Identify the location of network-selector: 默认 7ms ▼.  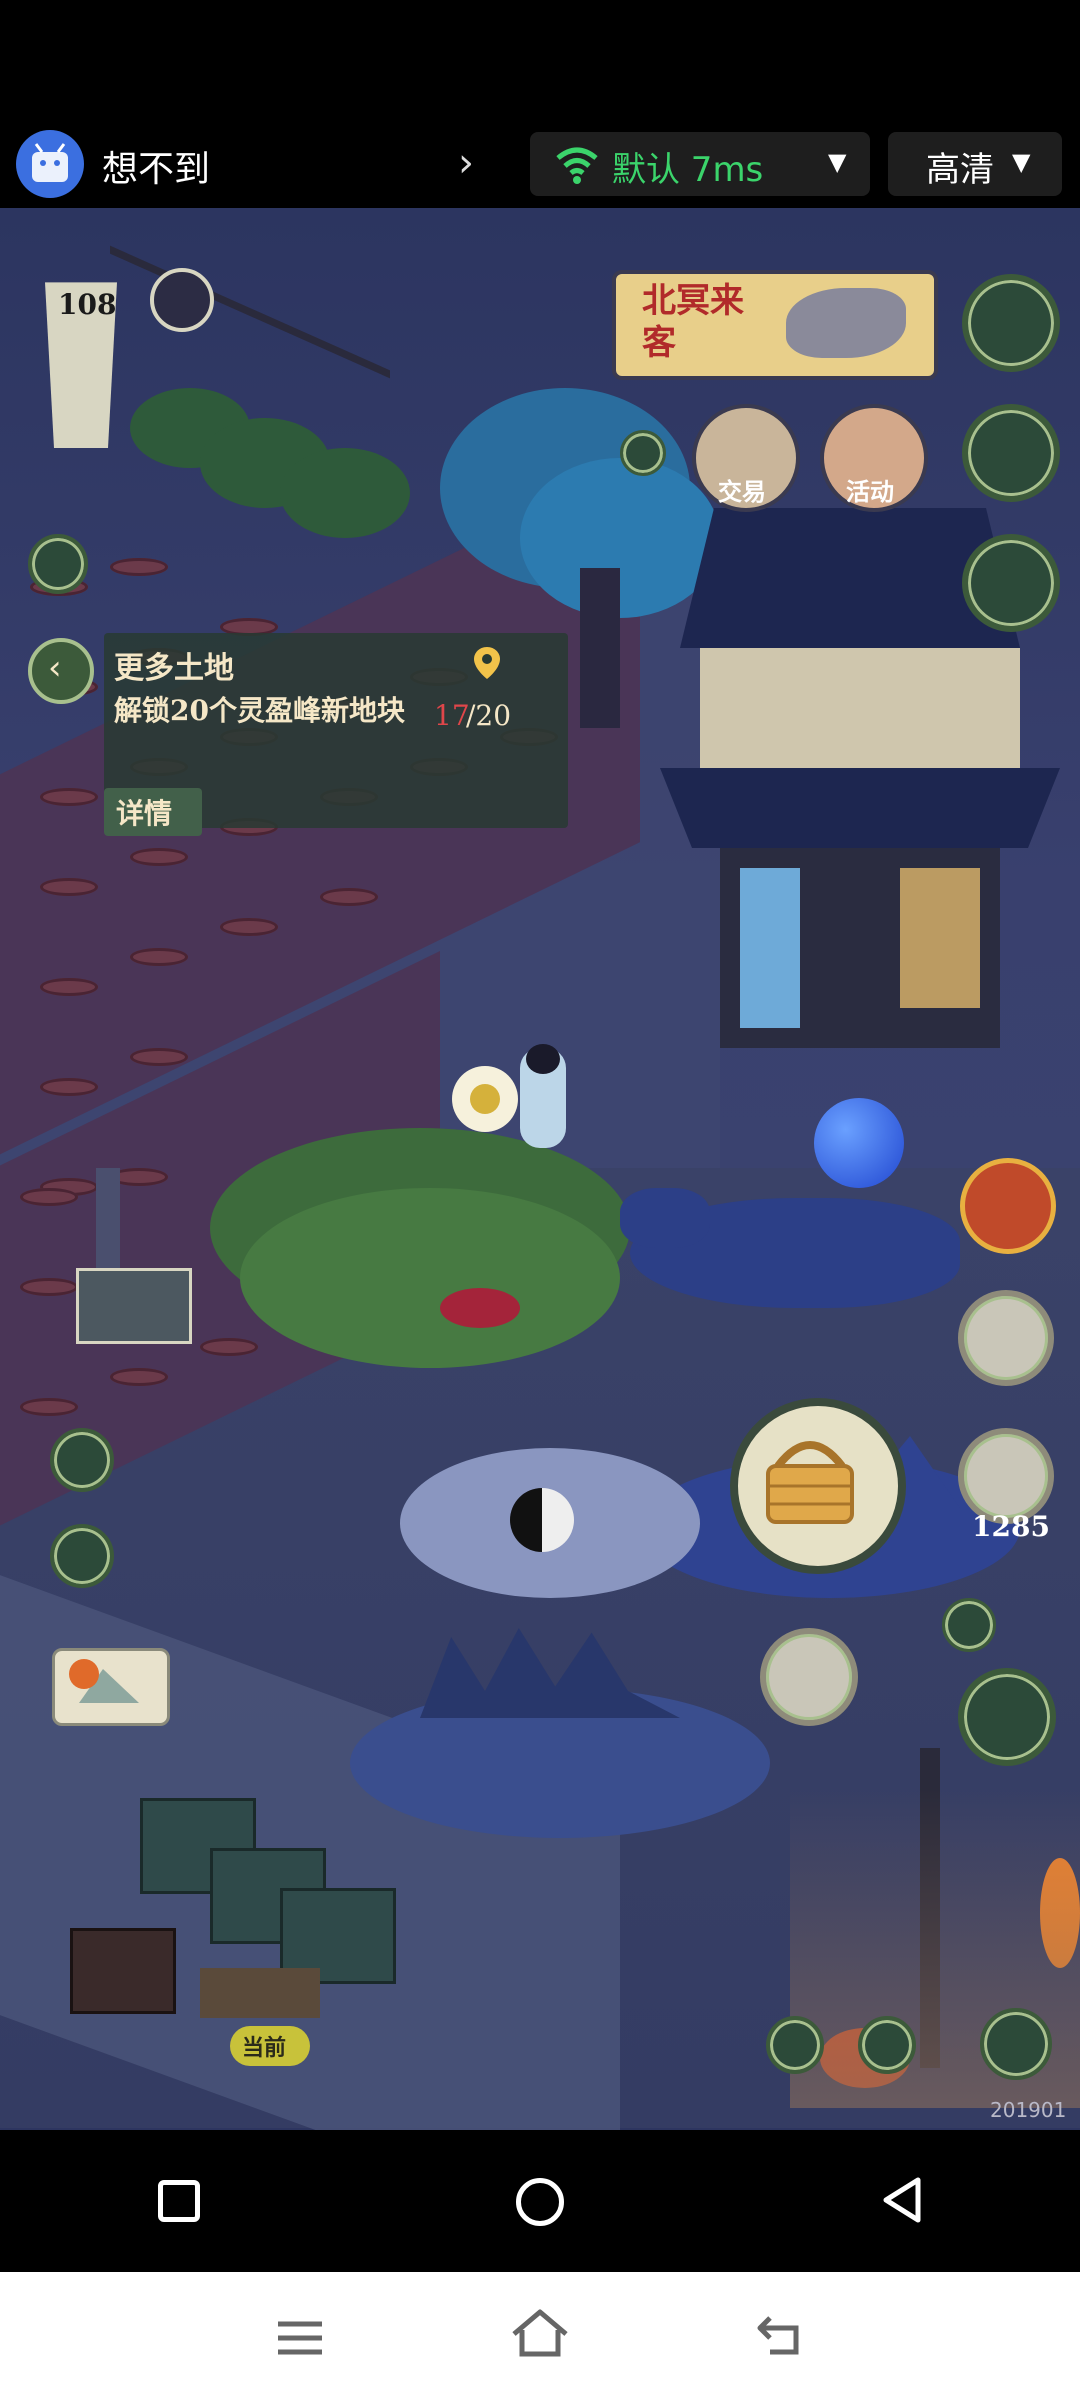
(700, 164).